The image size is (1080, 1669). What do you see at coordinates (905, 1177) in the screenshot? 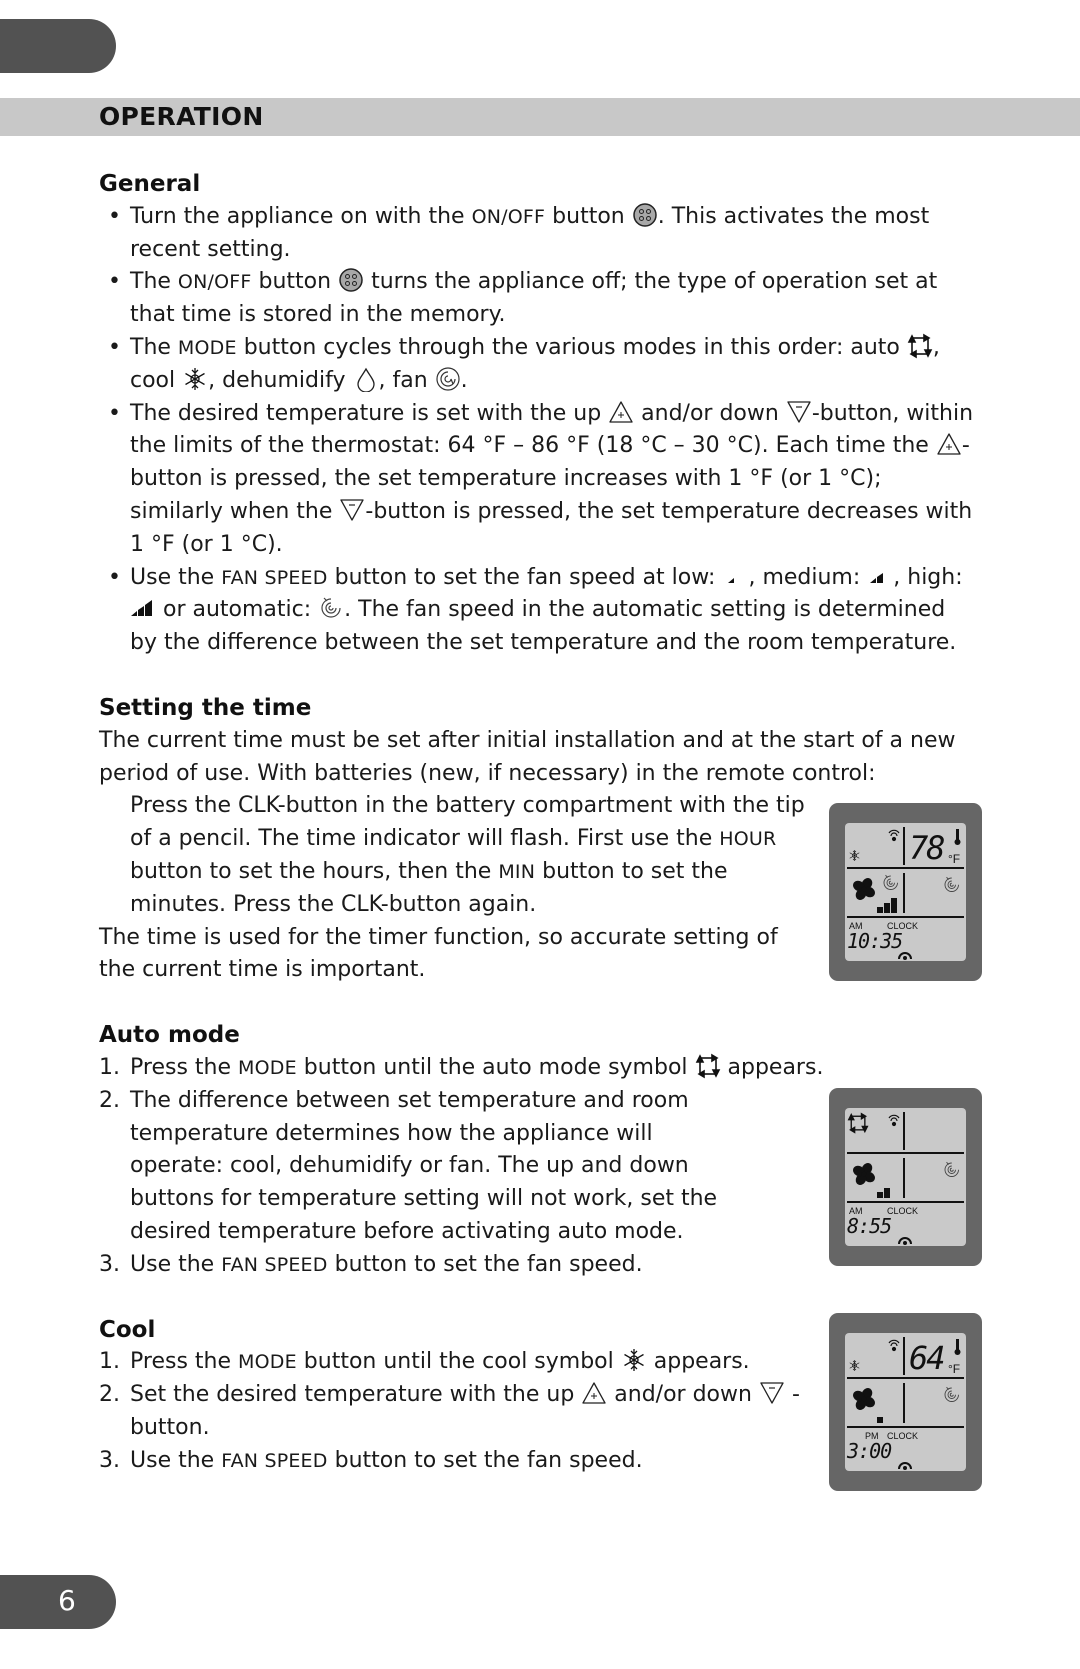
I see `lcd-screen: AM CLOCK 8:55` at bounding box center [905, 1177].